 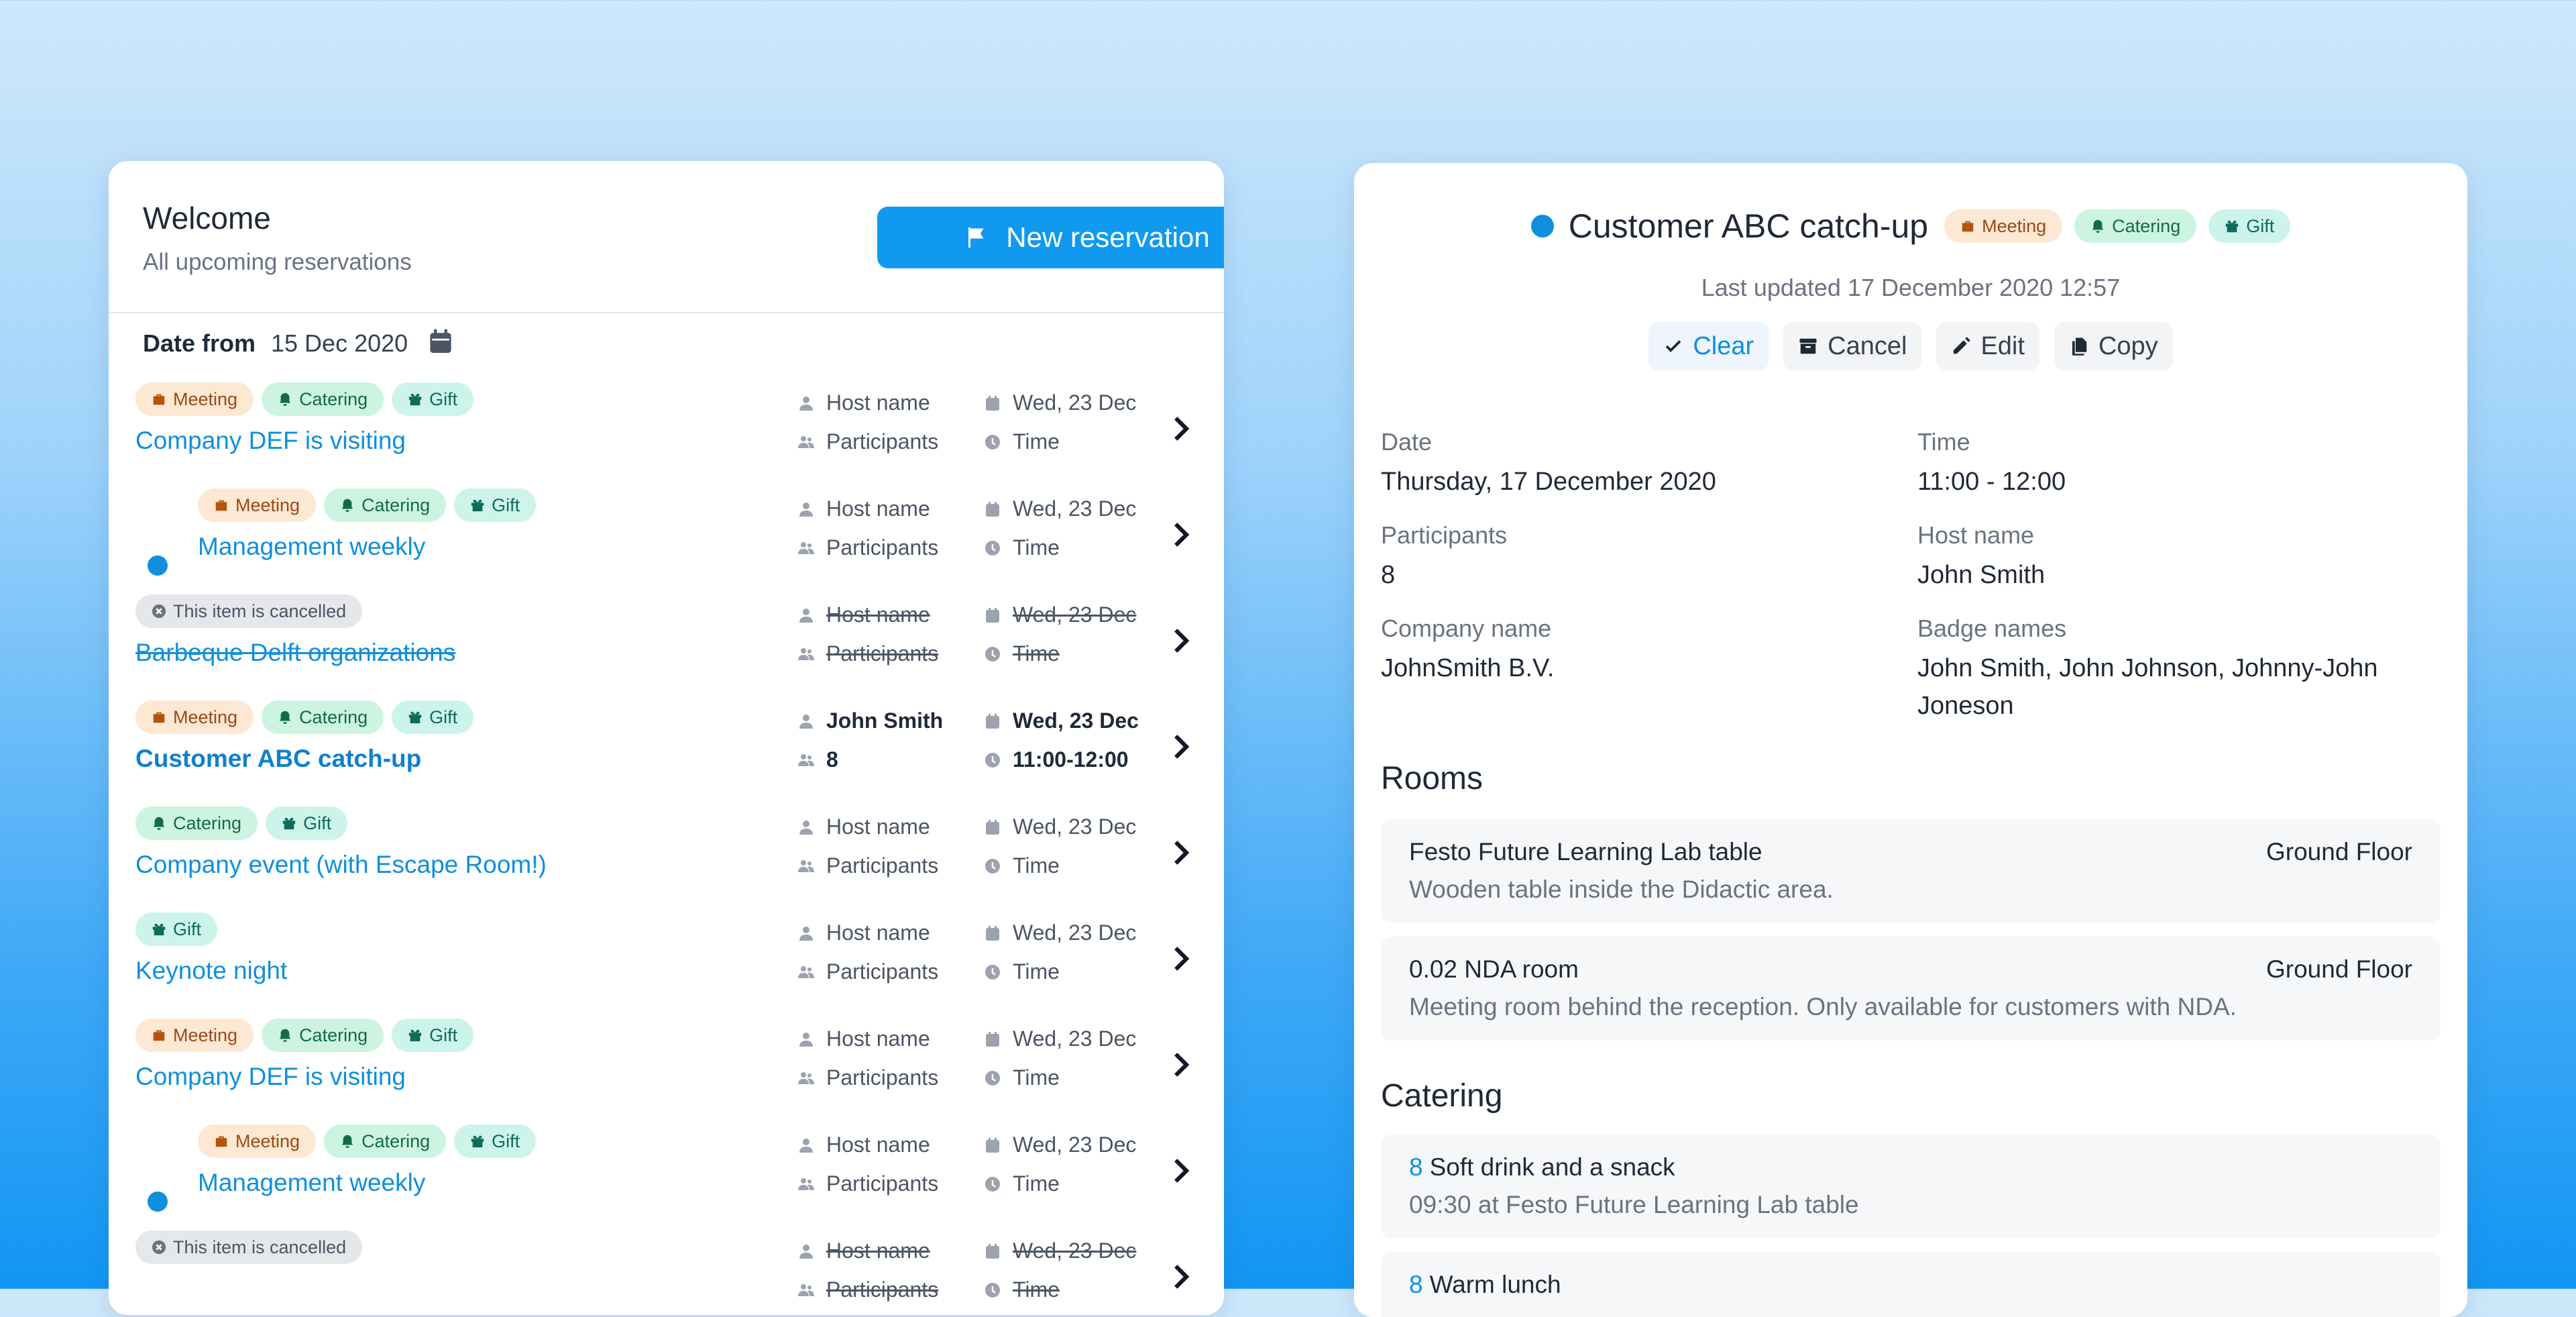 What do you see at coordinates (277, 262) in the screenshot?
I see `page-subtitle: All upcoming reservations` at bounding box center [277, 262].